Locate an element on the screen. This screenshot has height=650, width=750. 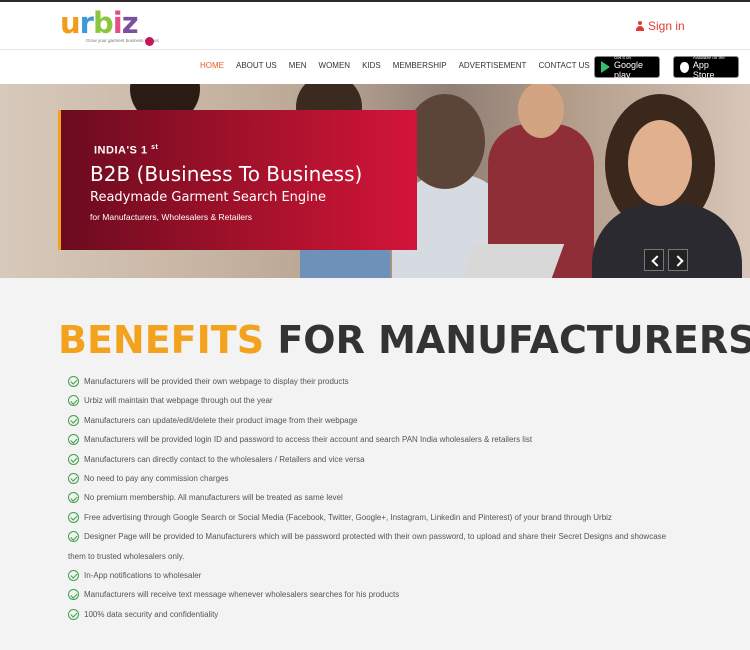
logo-wordmark: urbiz is located at coordinates (99, 23).